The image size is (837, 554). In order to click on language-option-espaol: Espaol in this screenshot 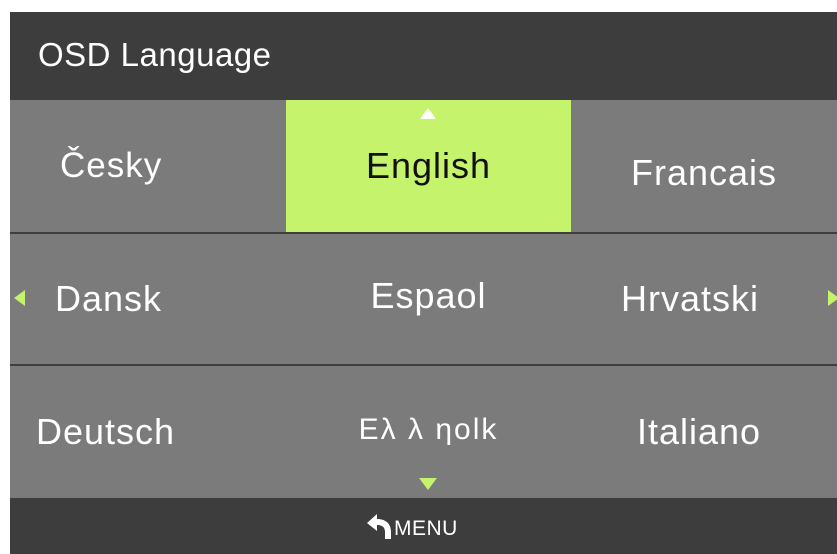, I will do `click(428, 296)`.